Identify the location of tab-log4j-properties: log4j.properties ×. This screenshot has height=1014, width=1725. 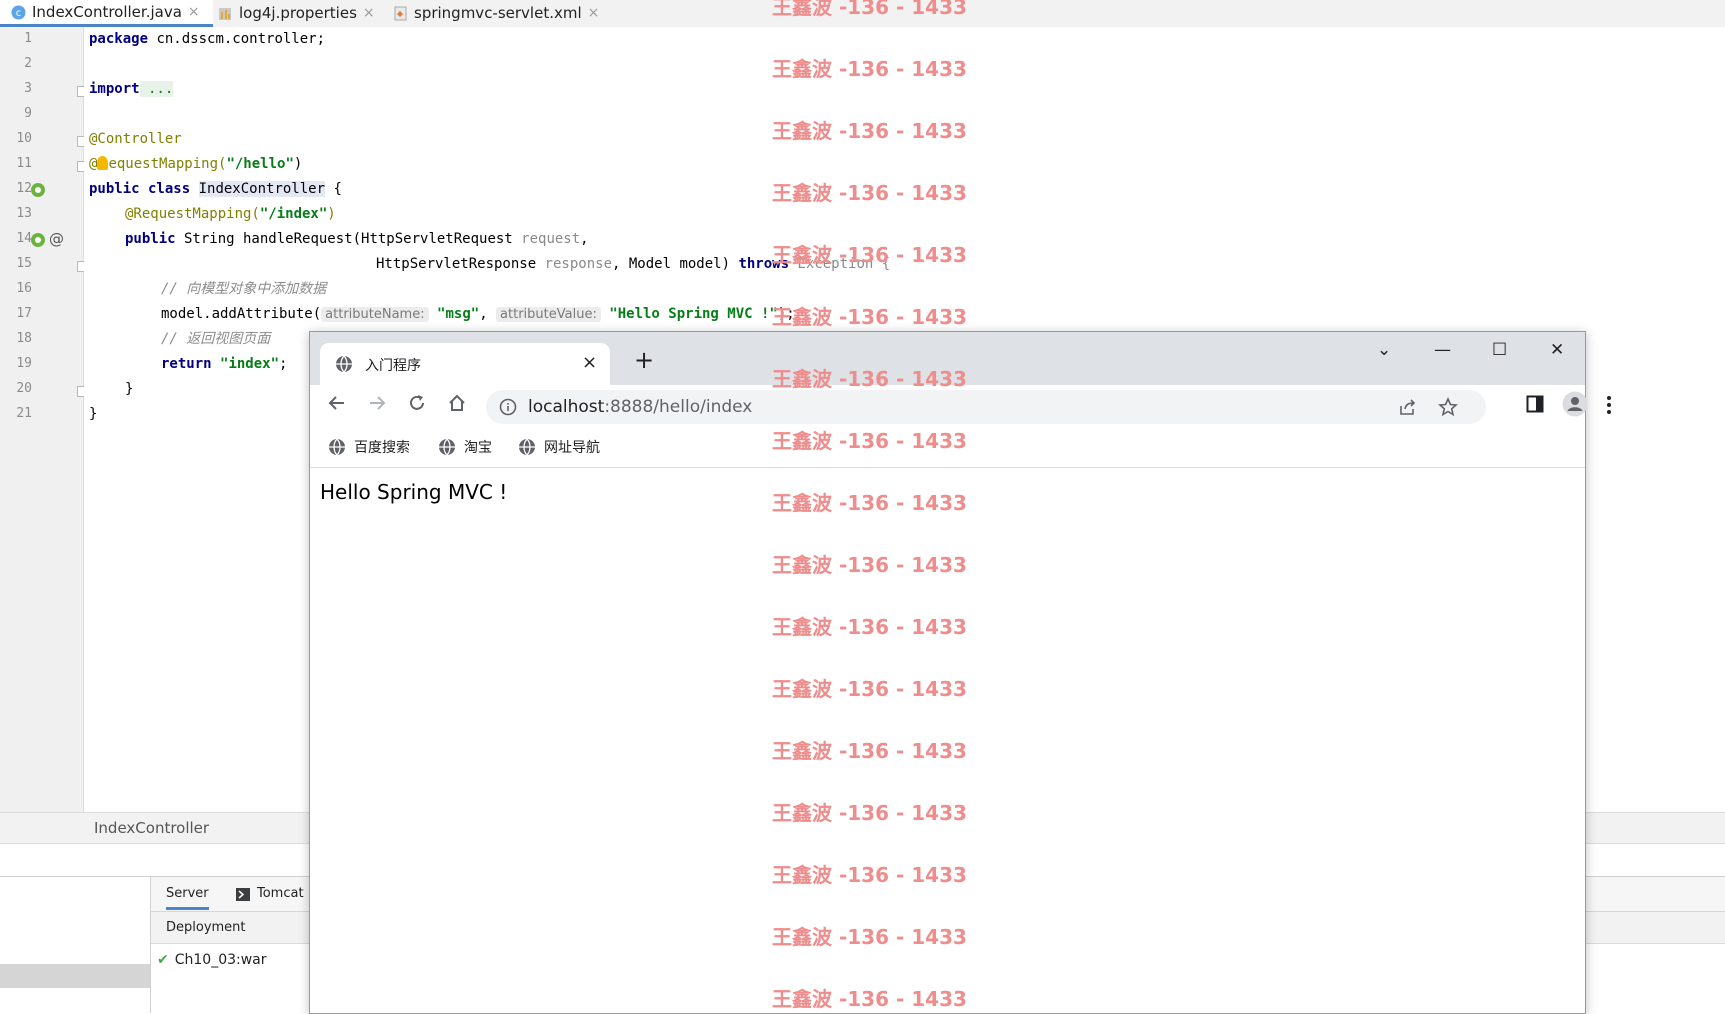
(296, 13).